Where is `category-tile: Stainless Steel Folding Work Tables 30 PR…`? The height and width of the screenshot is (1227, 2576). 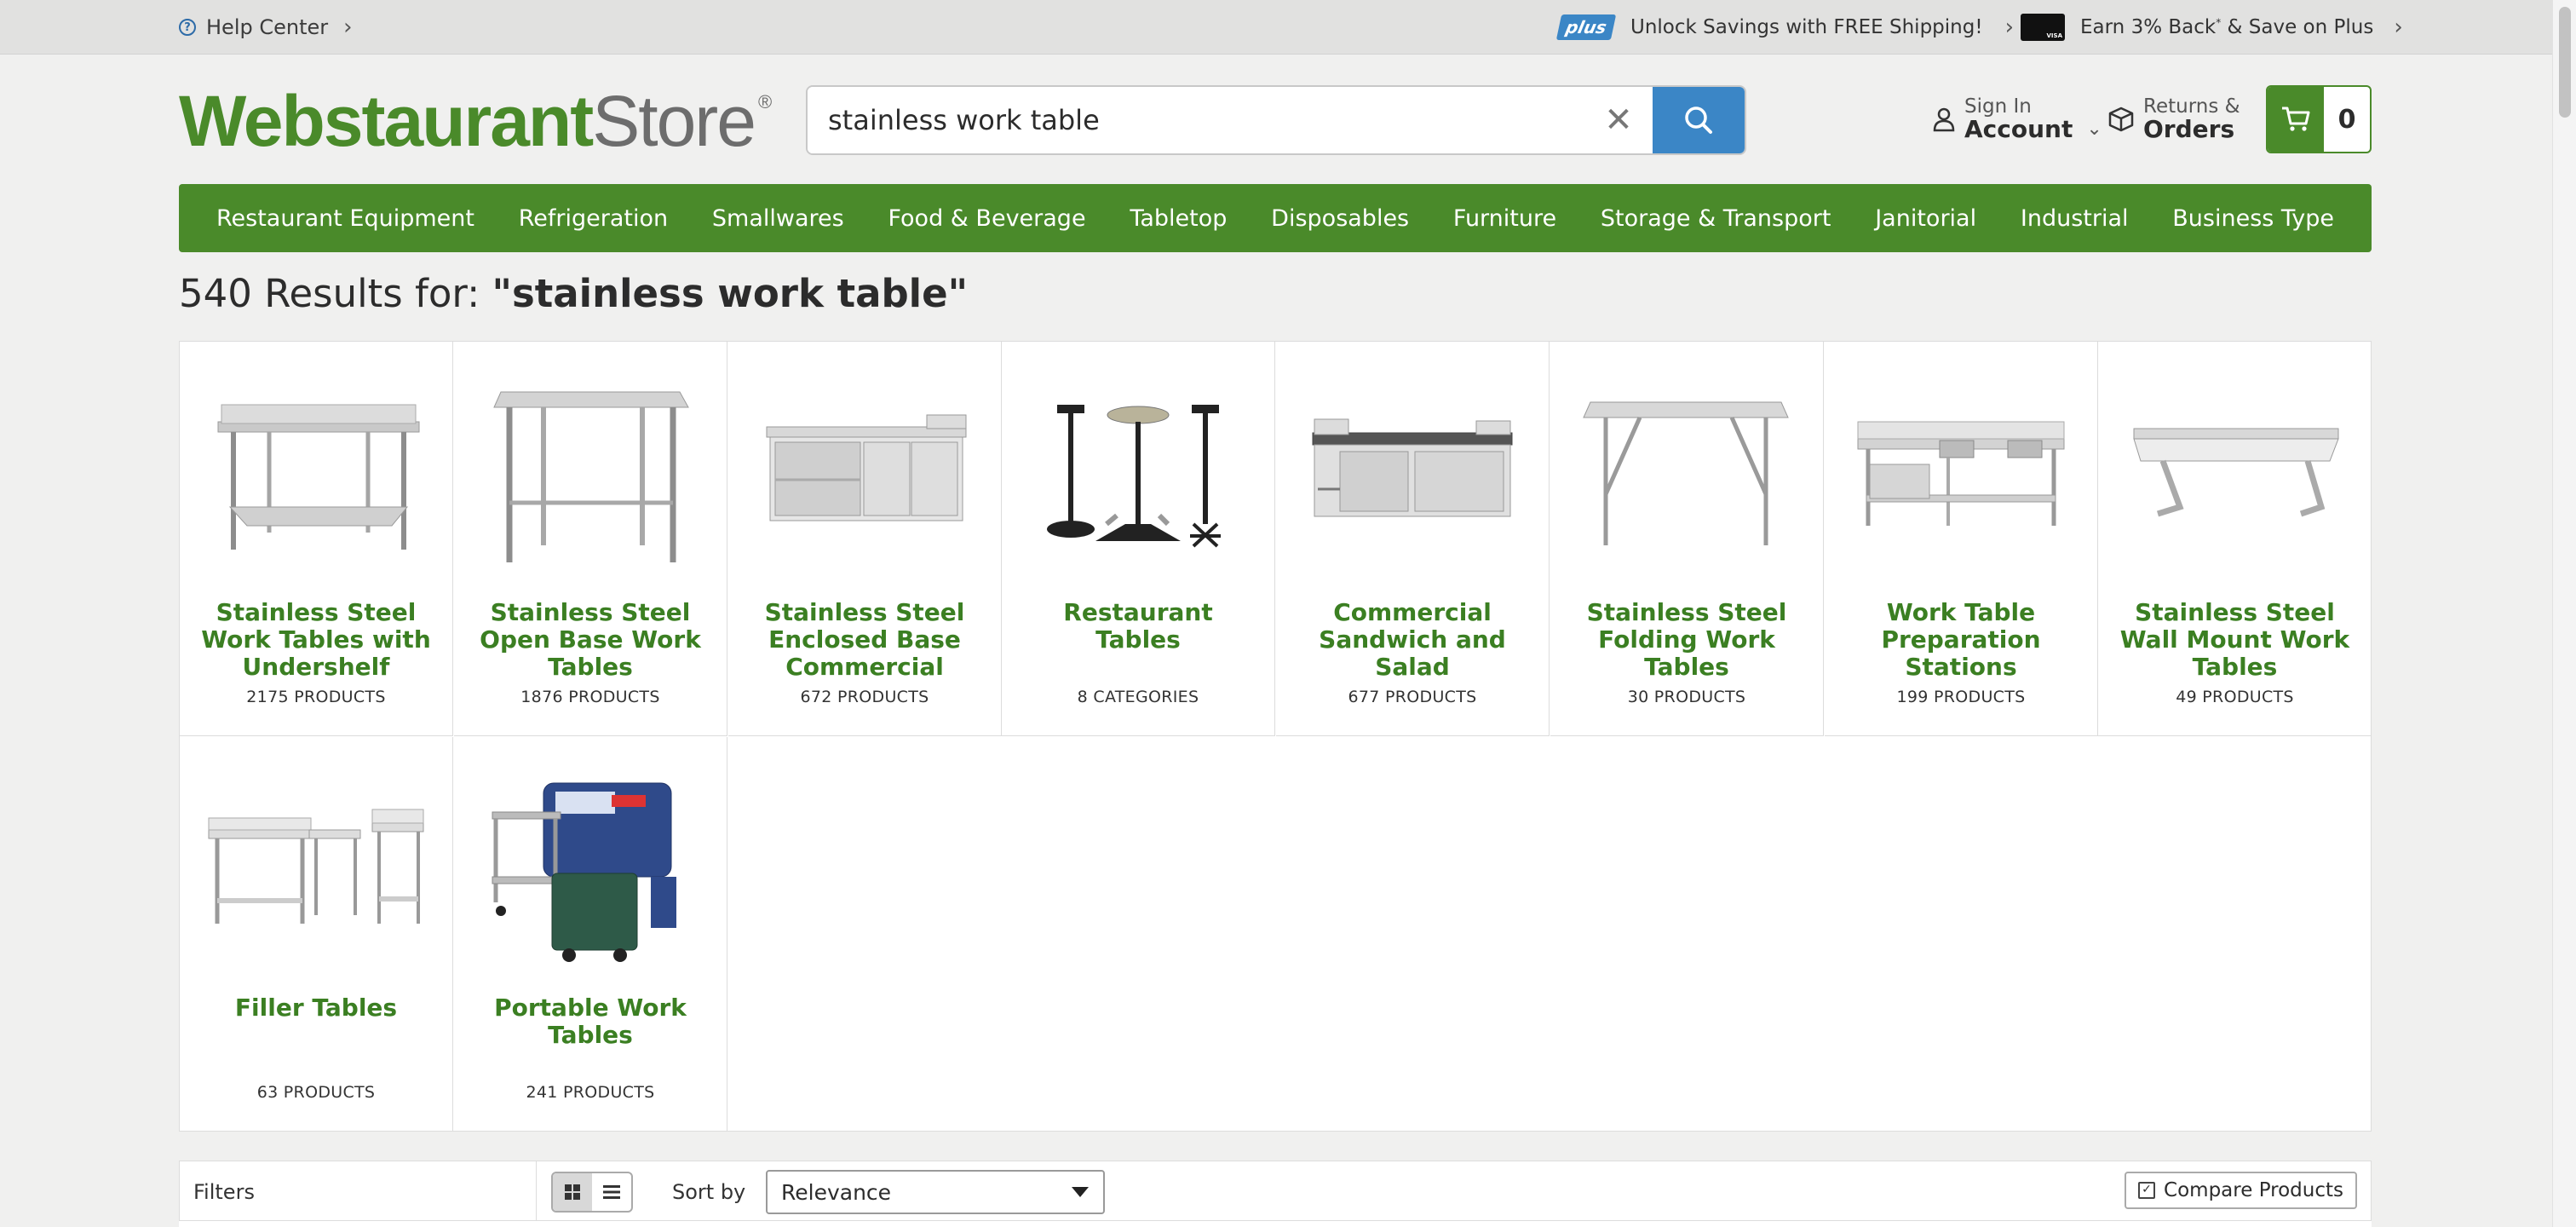 category-tile: Stainless Steel Folding Work Tables 30 PR… is located at coordinates (1687, 539).